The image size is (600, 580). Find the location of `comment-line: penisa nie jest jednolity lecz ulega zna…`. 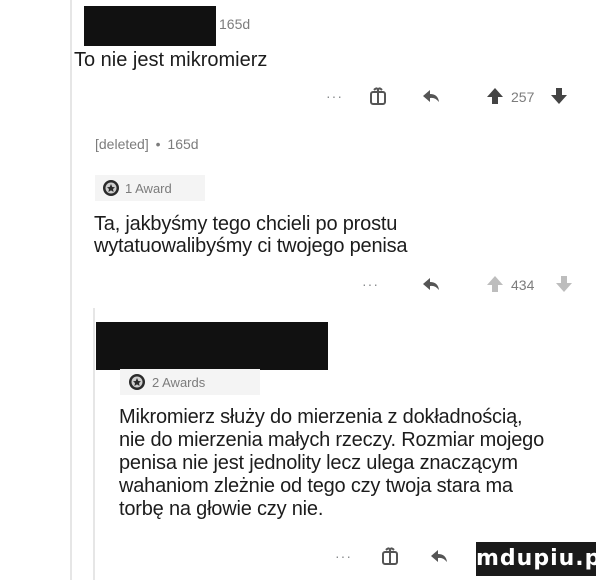

comment-line: penisa nie jest jednolity lecz ulega zna… is located at coordinates (318, 463).